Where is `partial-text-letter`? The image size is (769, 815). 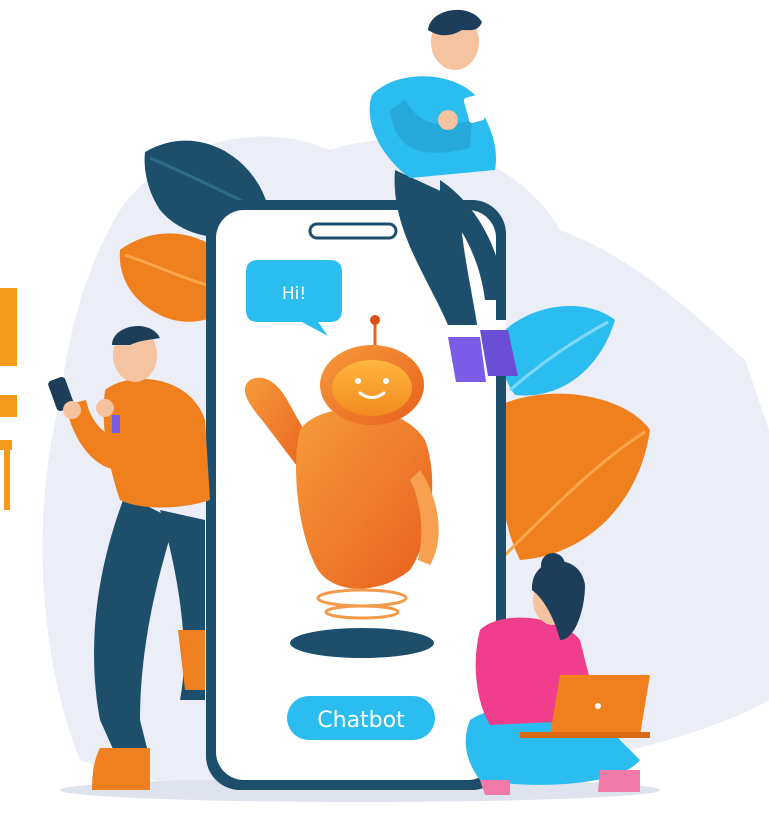 partial-text-letter is located at coordinates (8, 399).